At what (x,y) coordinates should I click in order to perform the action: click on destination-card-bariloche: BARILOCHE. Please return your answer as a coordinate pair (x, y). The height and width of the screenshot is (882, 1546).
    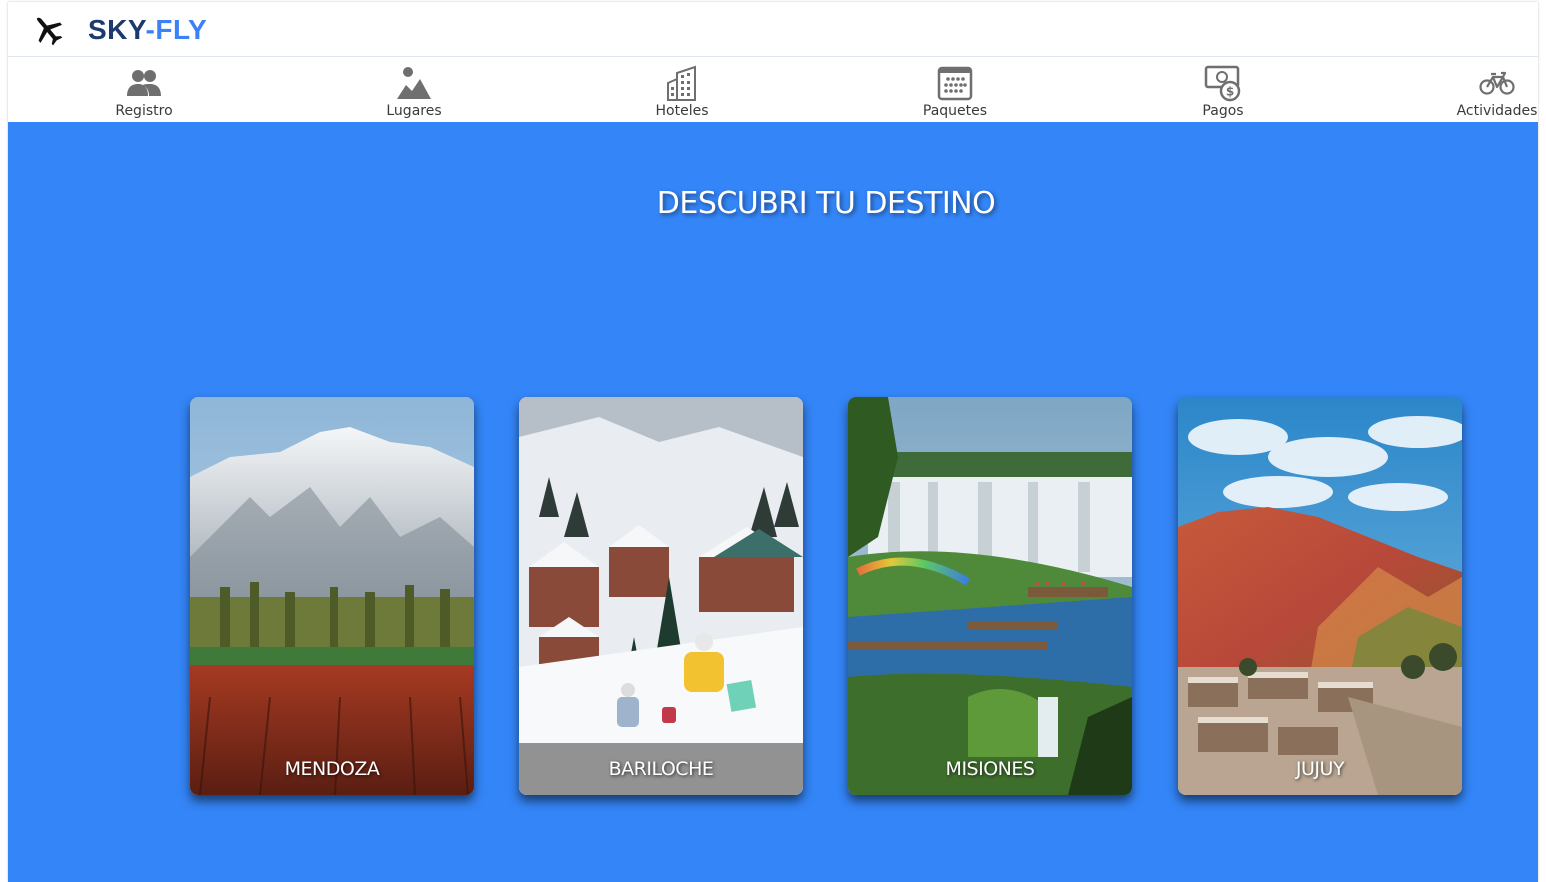
    Looking at the image, I should click on (661, 596).